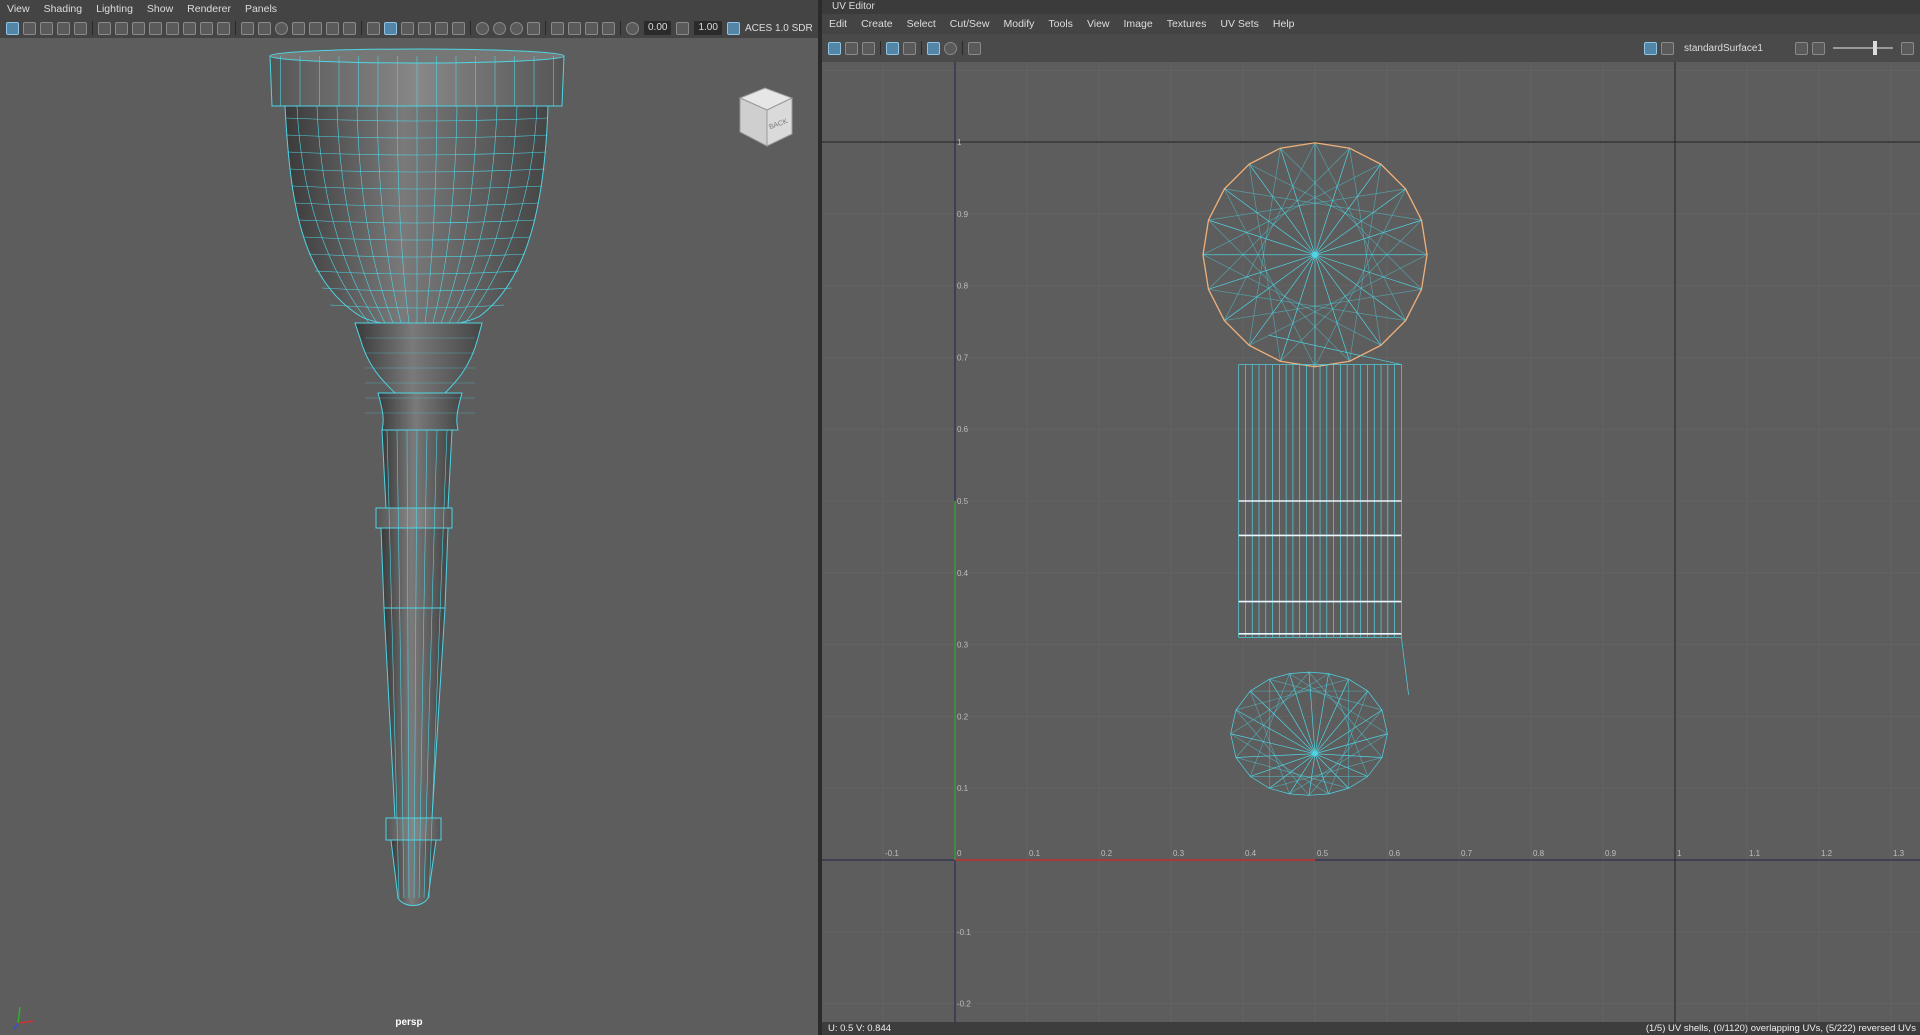  I want to click on 2d-pan-zoom-icon, so click(80, 28).